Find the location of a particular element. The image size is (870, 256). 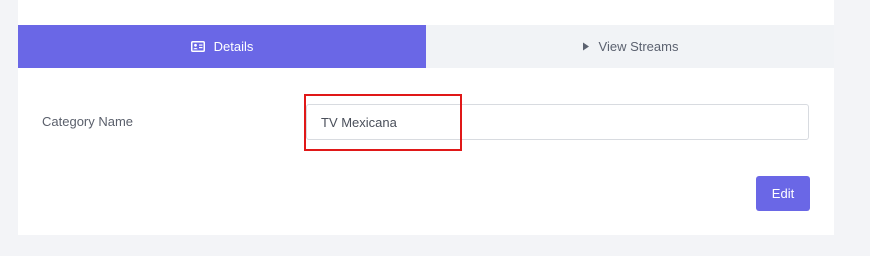

play-icon is located at coordinates (586, 46).